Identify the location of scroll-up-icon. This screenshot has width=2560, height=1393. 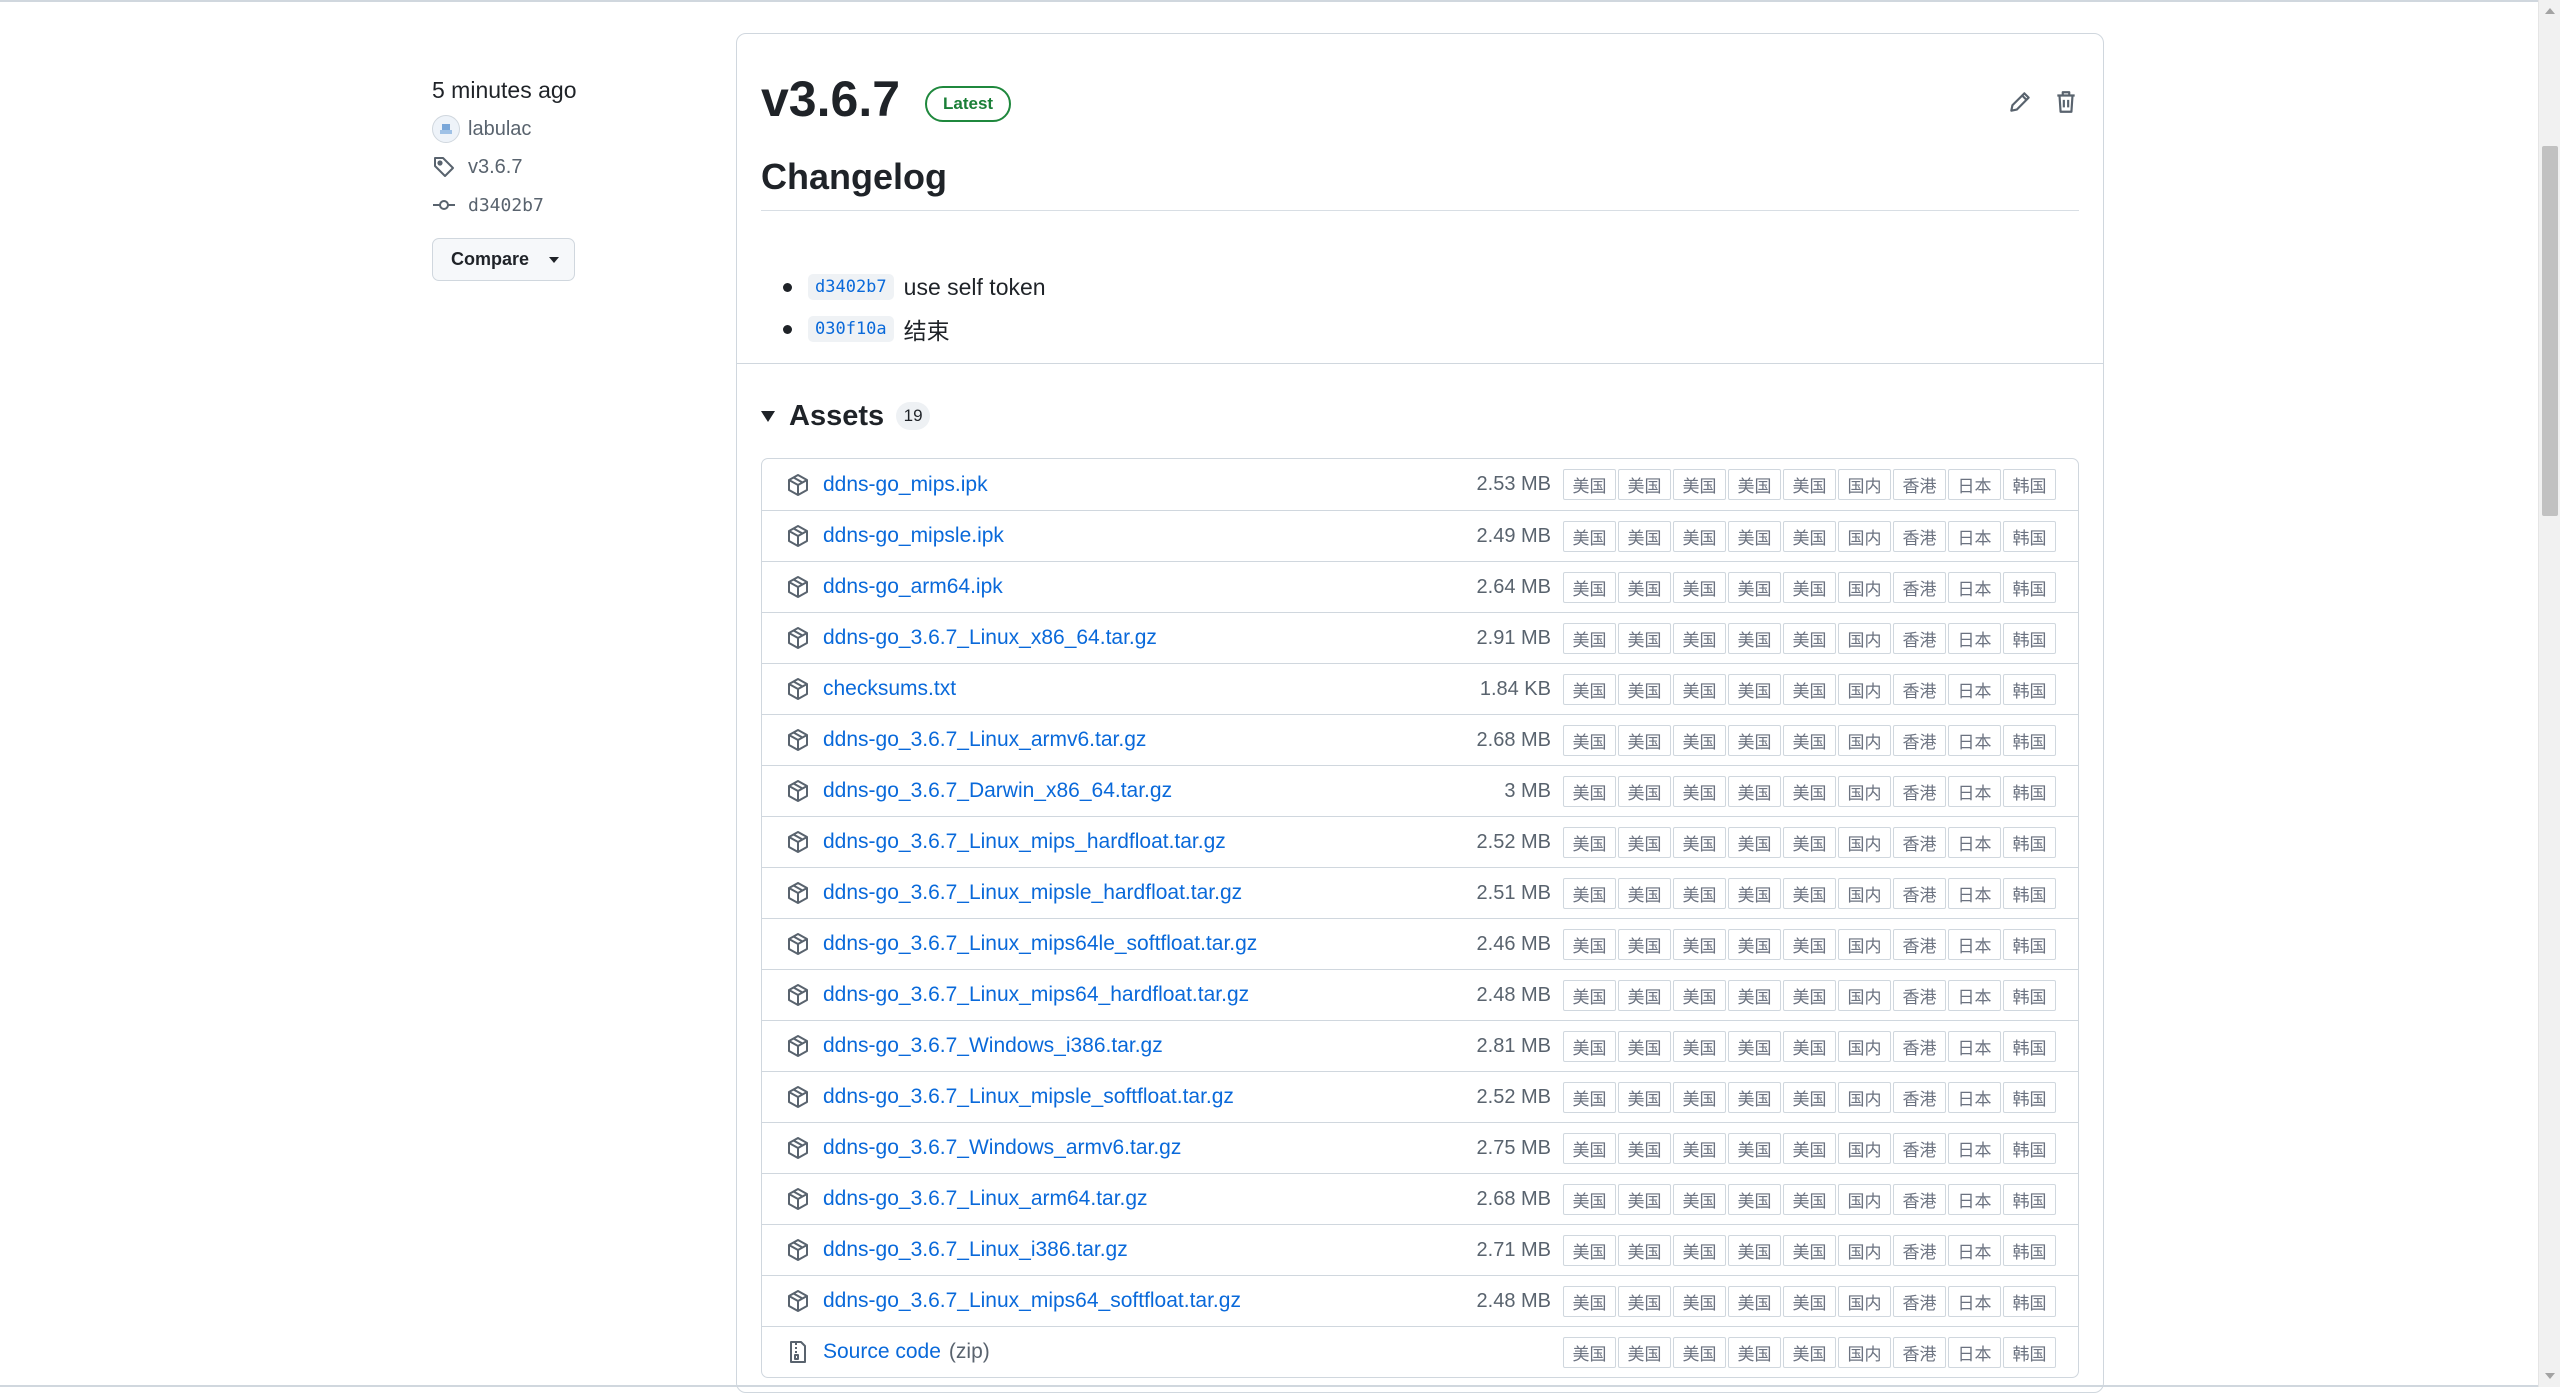
(2550, 11).